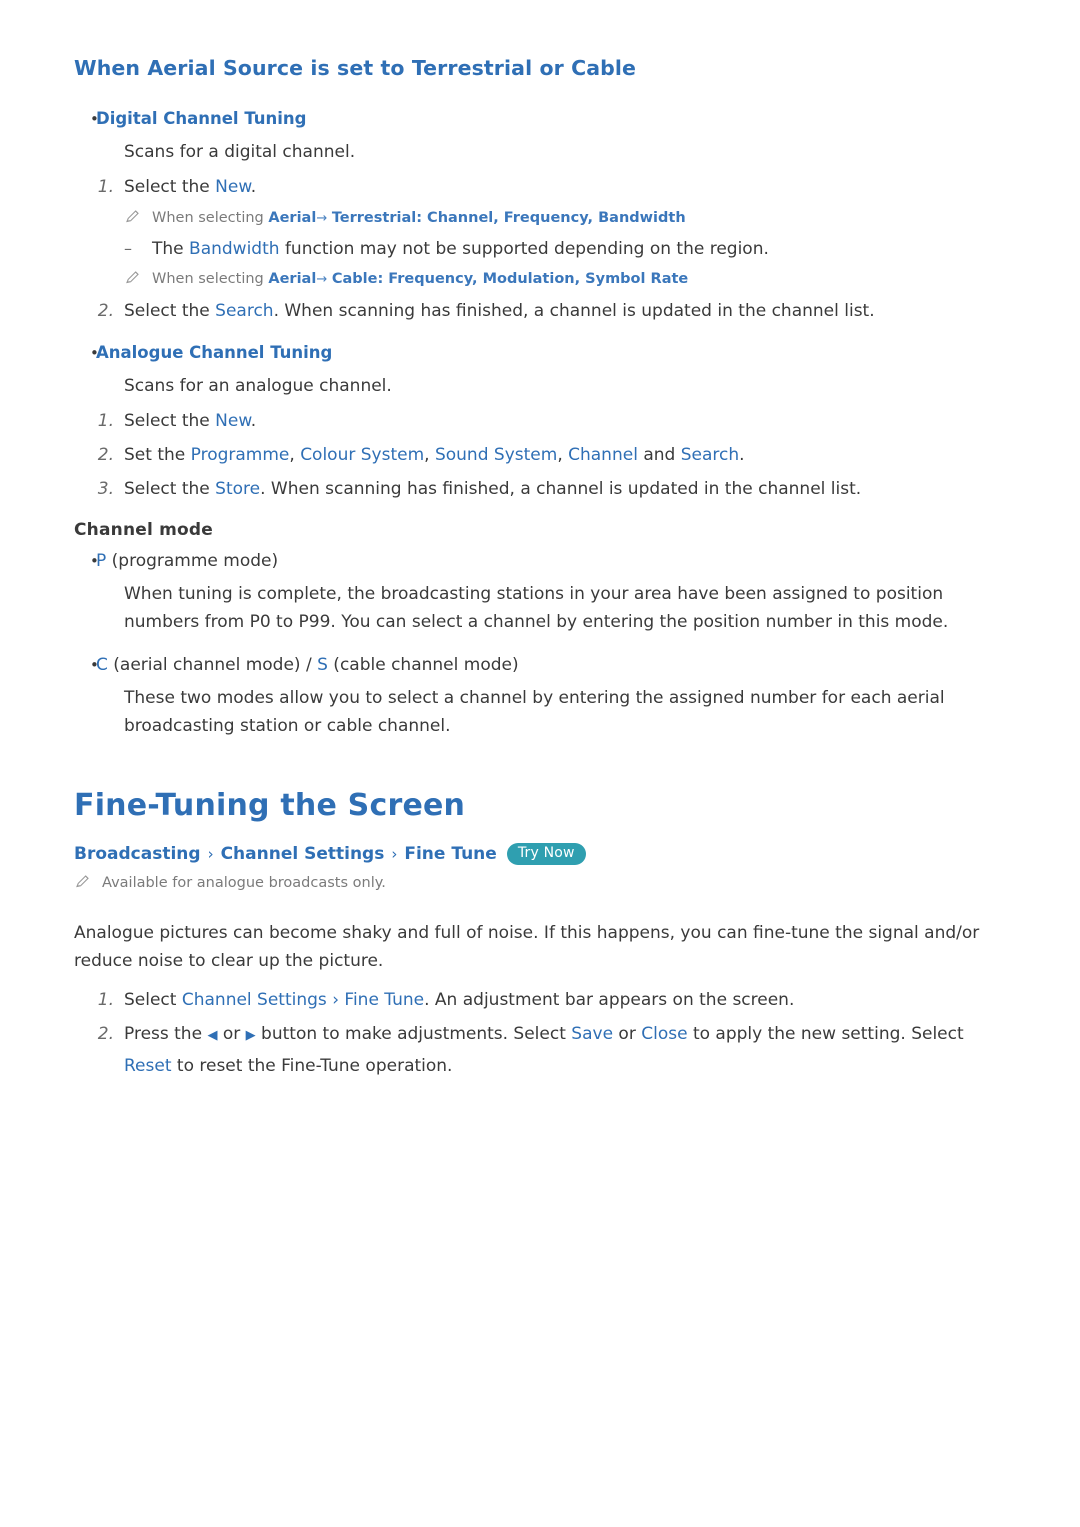  I want to click on mode-rest: (cable channel mode), so click(423, 665).